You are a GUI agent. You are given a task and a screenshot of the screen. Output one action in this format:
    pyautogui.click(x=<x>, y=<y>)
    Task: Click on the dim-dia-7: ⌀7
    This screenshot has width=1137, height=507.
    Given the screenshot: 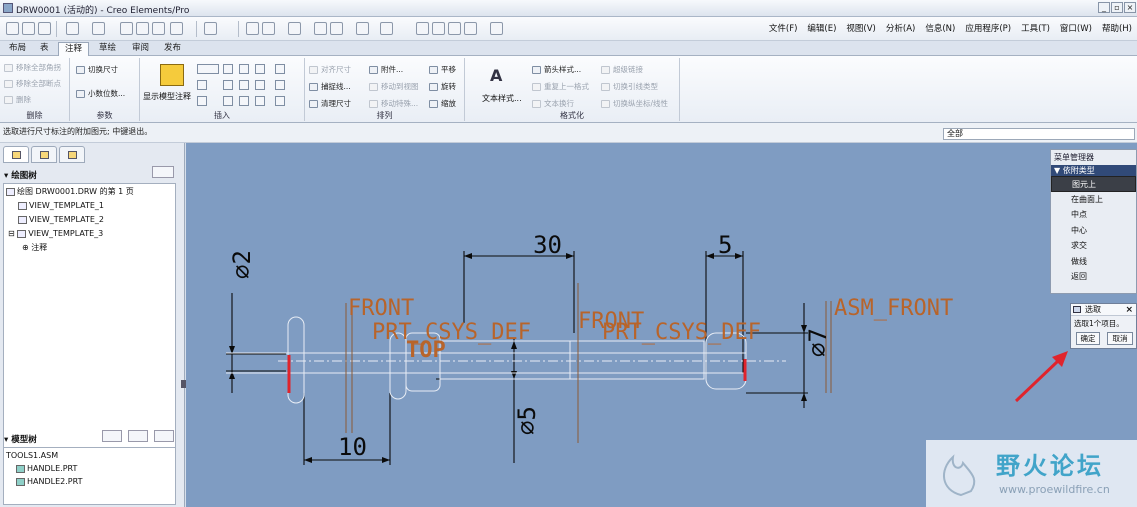 What is the action you would take?
    pyautogui.click(x=818, y=342)
    